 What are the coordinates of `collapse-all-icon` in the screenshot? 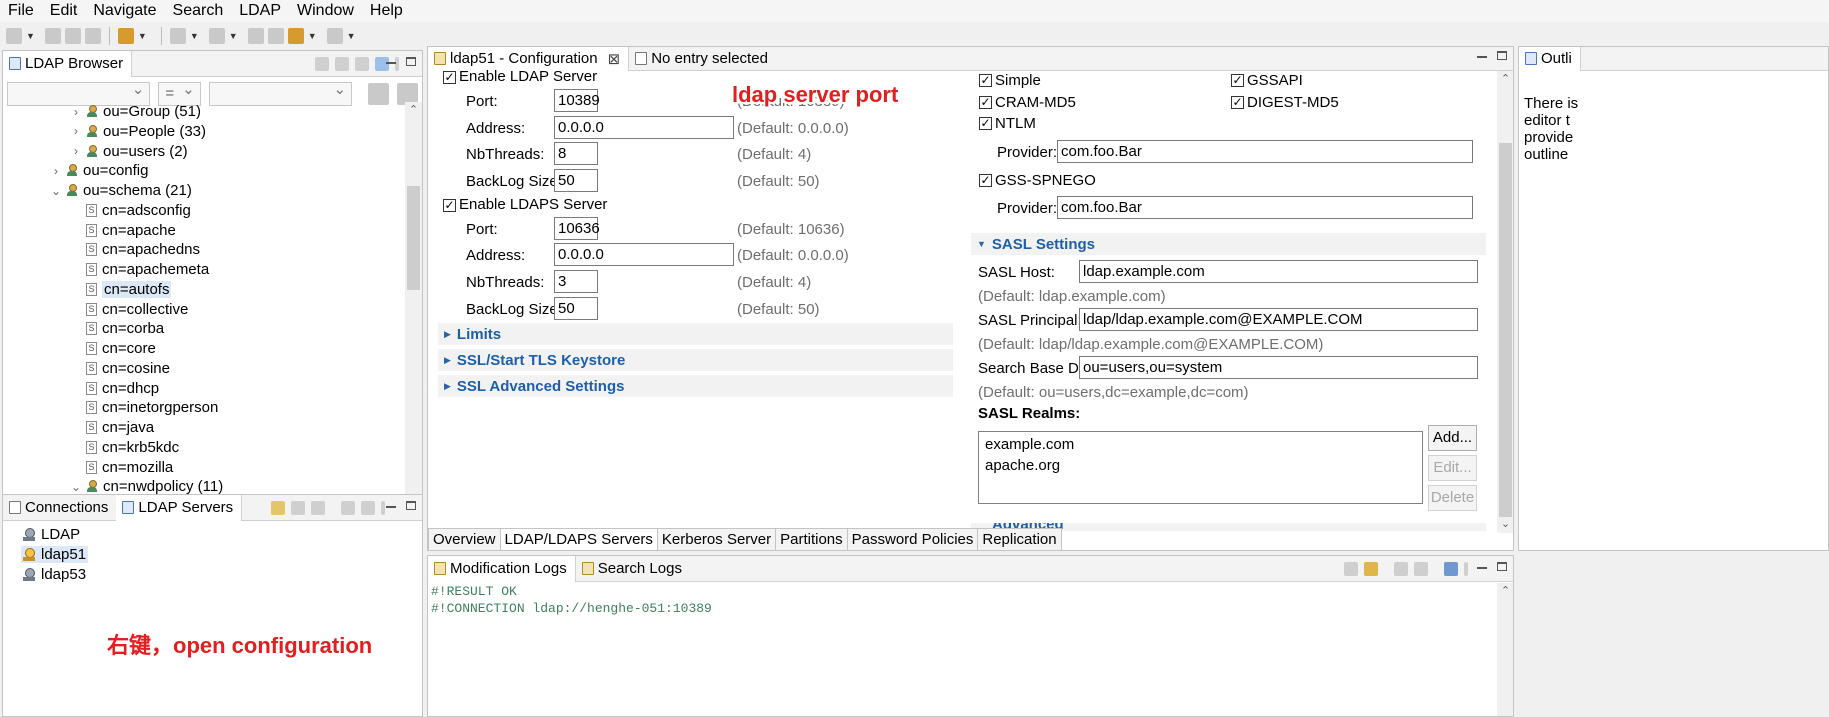 It's located at (362, 64).